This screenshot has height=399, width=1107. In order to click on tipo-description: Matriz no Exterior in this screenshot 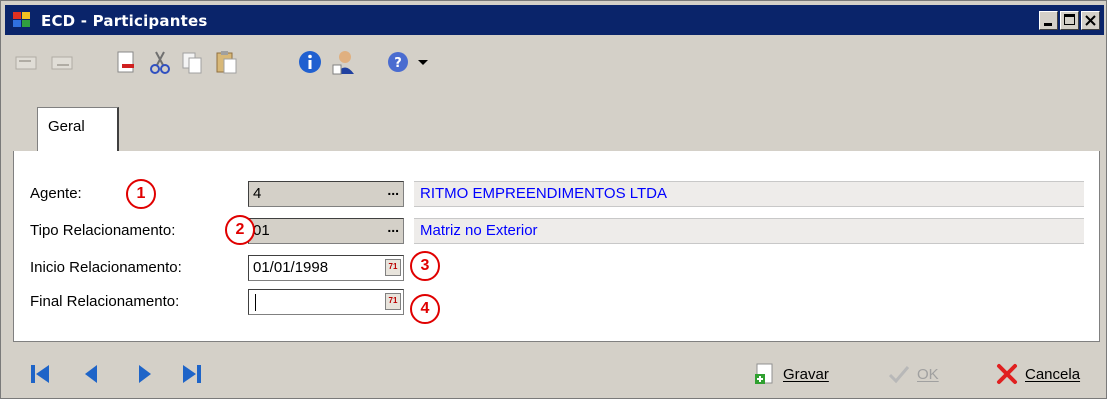, I will do `click(749, 231)`.